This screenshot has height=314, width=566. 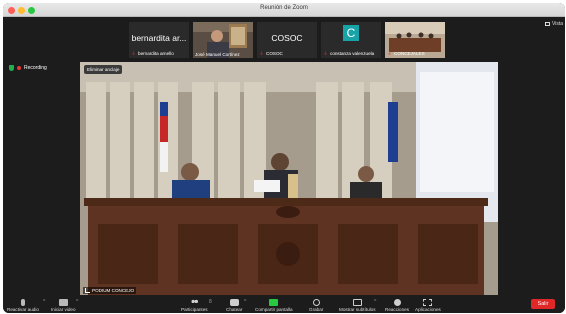 I want to click on unpin-button: Eliminar anclaje, so click(x=103, y=69).